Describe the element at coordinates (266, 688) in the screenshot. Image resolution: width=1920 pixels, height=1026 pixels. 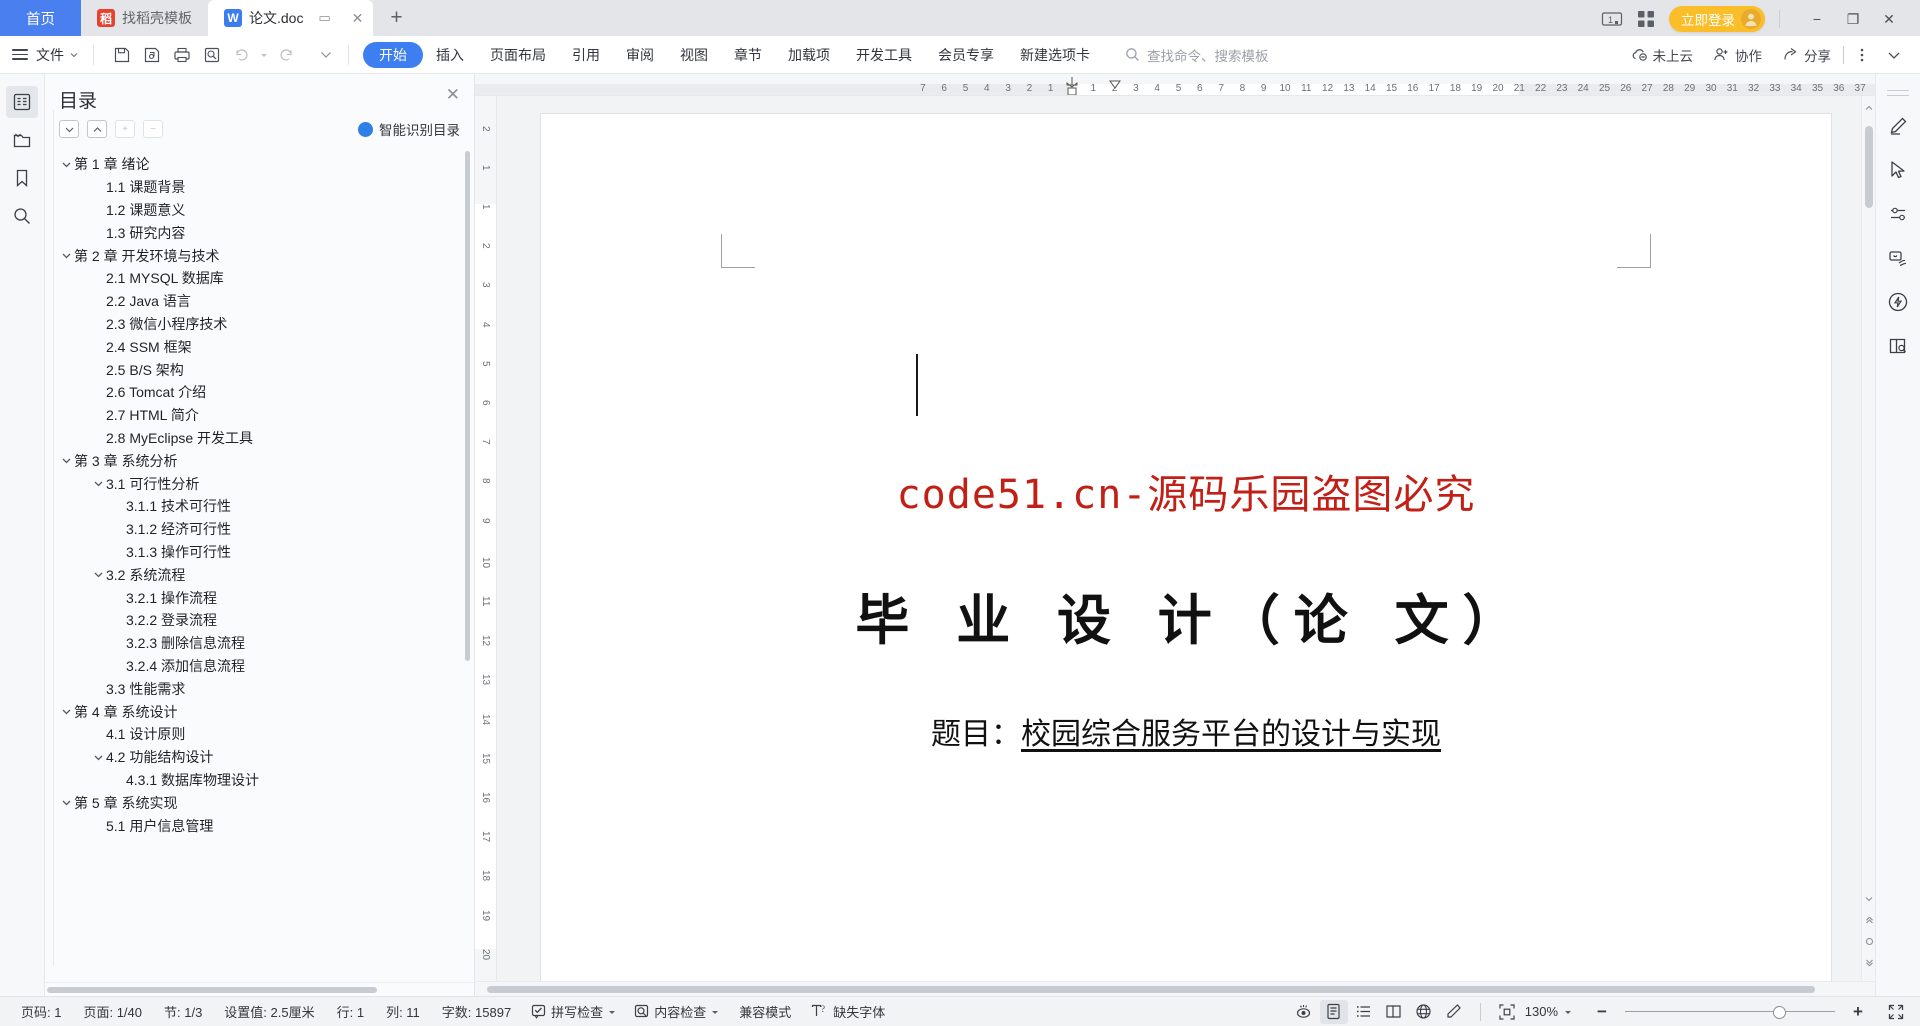
I see `toc-item: 3.3 性能需求` at that location.